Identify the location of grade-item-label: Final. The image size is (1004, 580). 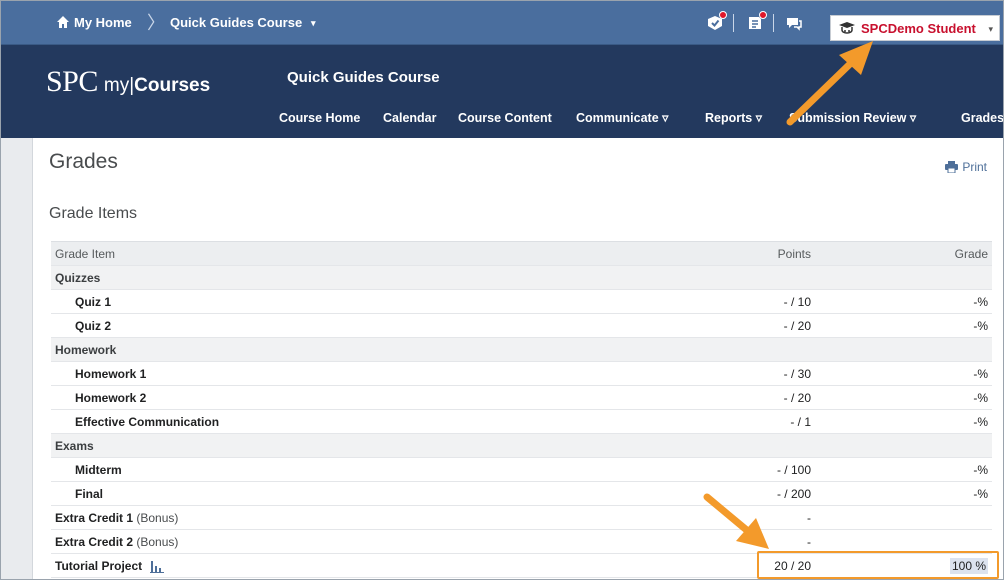
(89, 494).